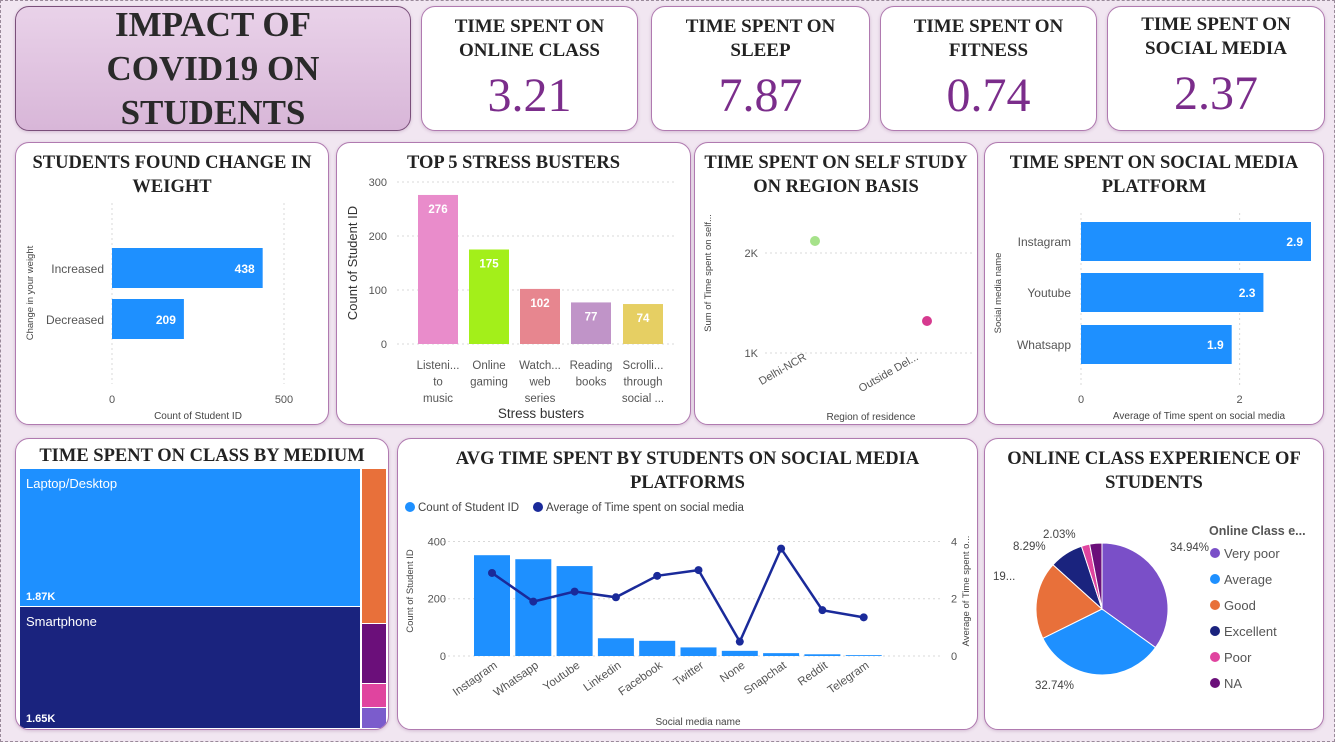  What do you see at coordinates (40, 719) in the screenshot?
I see `treemap-tile-value: 1.65K` at bounding box center [40, 719].